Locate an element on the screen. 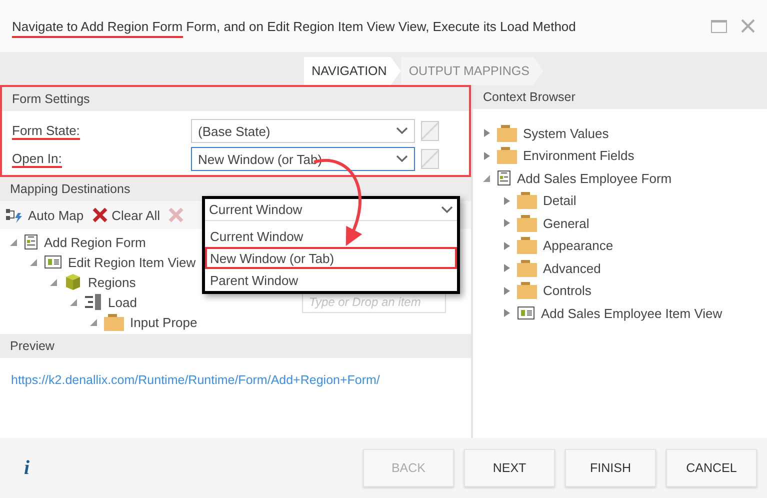 Image resolution: width=767 pixels, height=498 pixels. auto-map-icon is located at coordinates (15, 215).